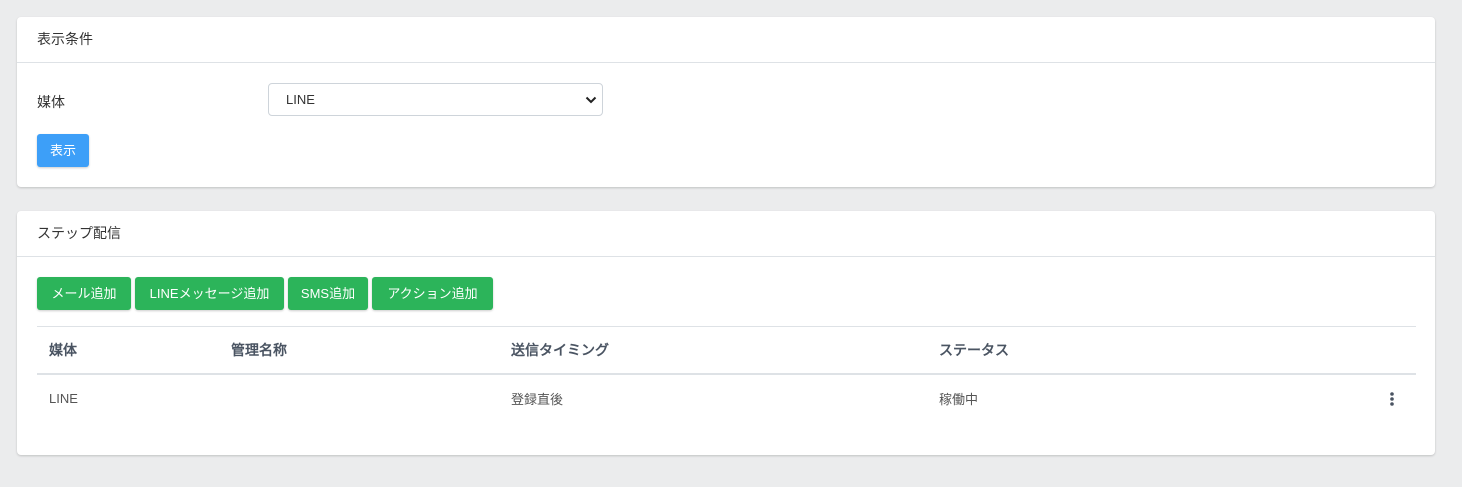 This screenshot has width=1462, height=487. I want to click on kebab-menu-icon, so click(1392, 399).